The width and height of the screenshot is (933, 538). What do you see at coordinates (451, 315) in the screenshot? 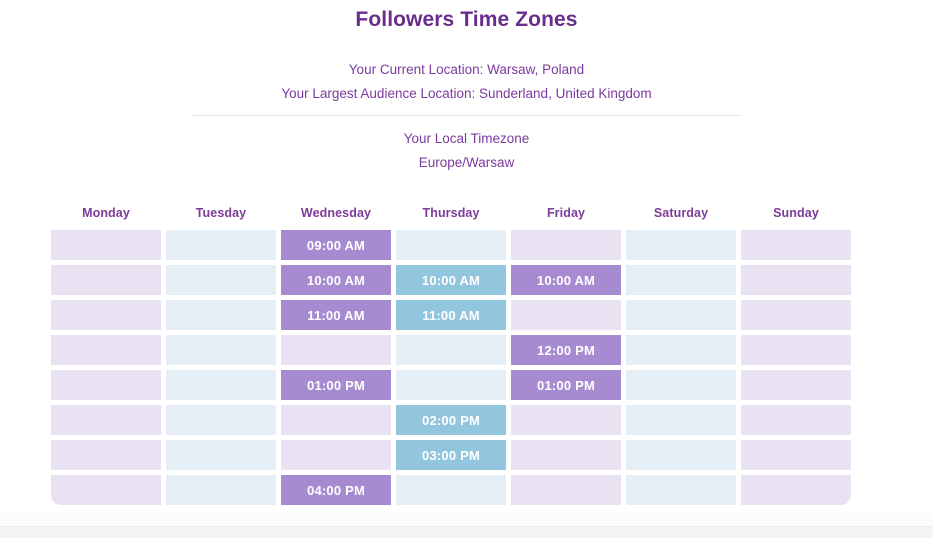
I see `time-slot-thursday-2: 11:00 AM` at bounding box center [451, 315].